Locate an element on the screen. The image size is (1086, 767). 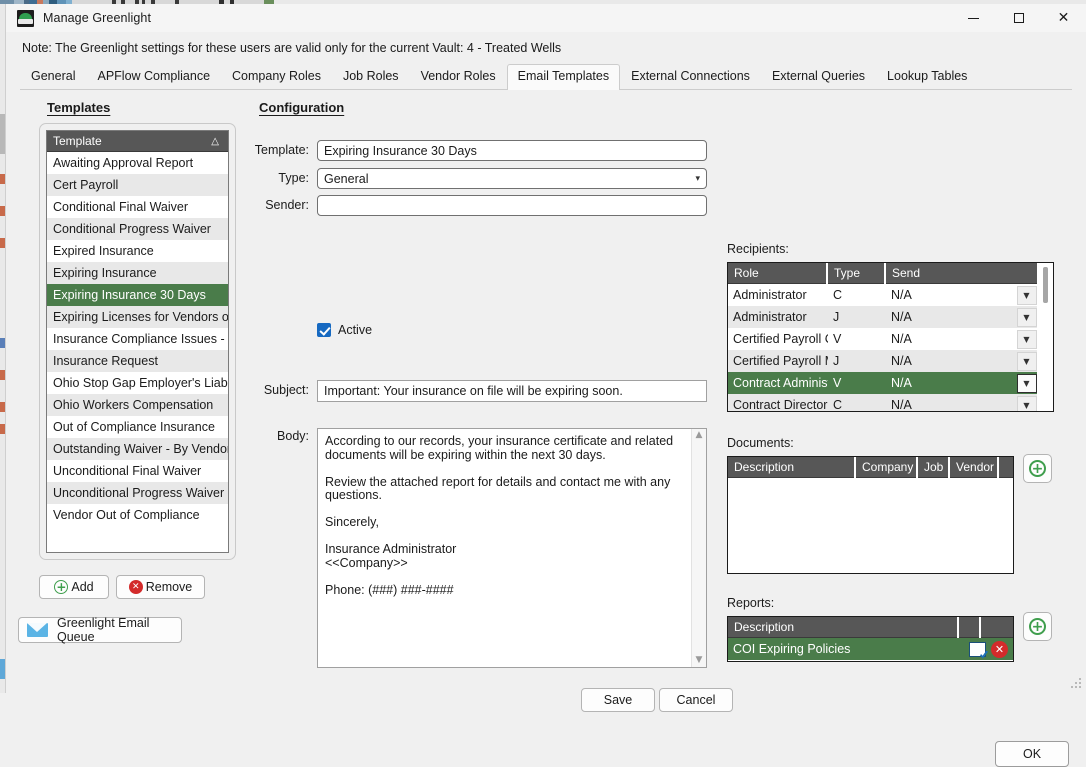
template-list-item: Expiring Insurance is located at coordinates (137, 273).